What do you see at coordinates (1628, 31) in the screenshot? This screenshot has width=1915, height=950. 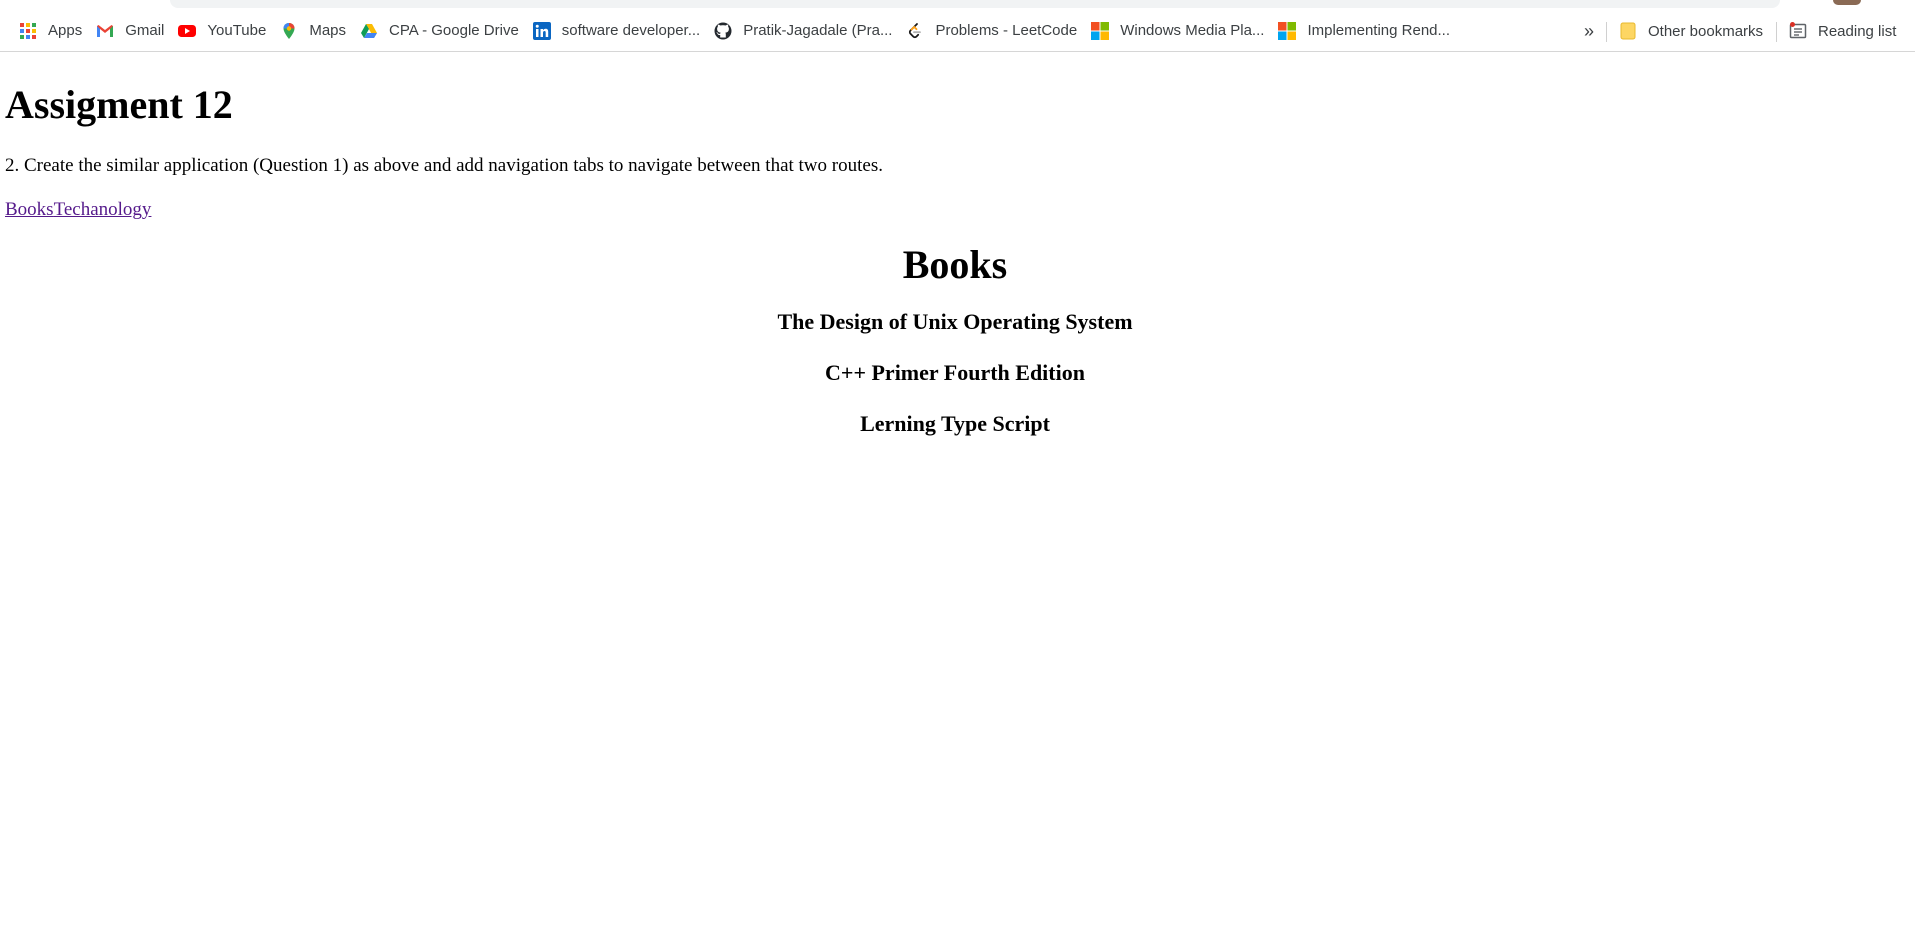 I see `folder-icon` at bounding box center [1628, 31].